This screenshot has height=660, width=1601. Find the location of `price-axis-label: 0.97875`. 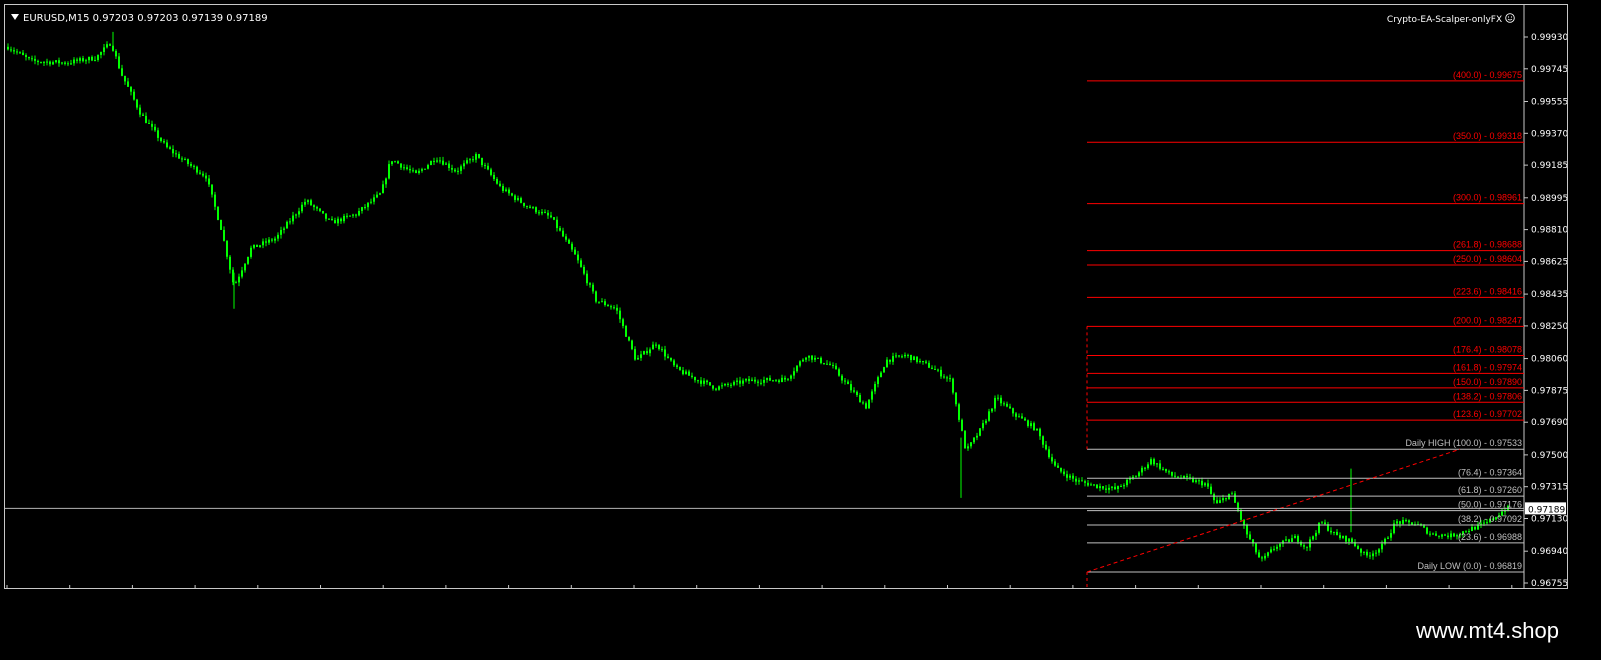

price-axis-label: 0.97875 is located at coordinates (1549, 391).